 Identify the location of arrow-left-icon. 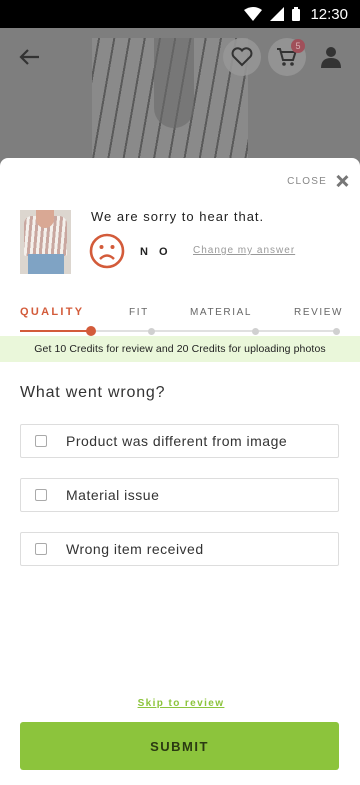
(29, 57).